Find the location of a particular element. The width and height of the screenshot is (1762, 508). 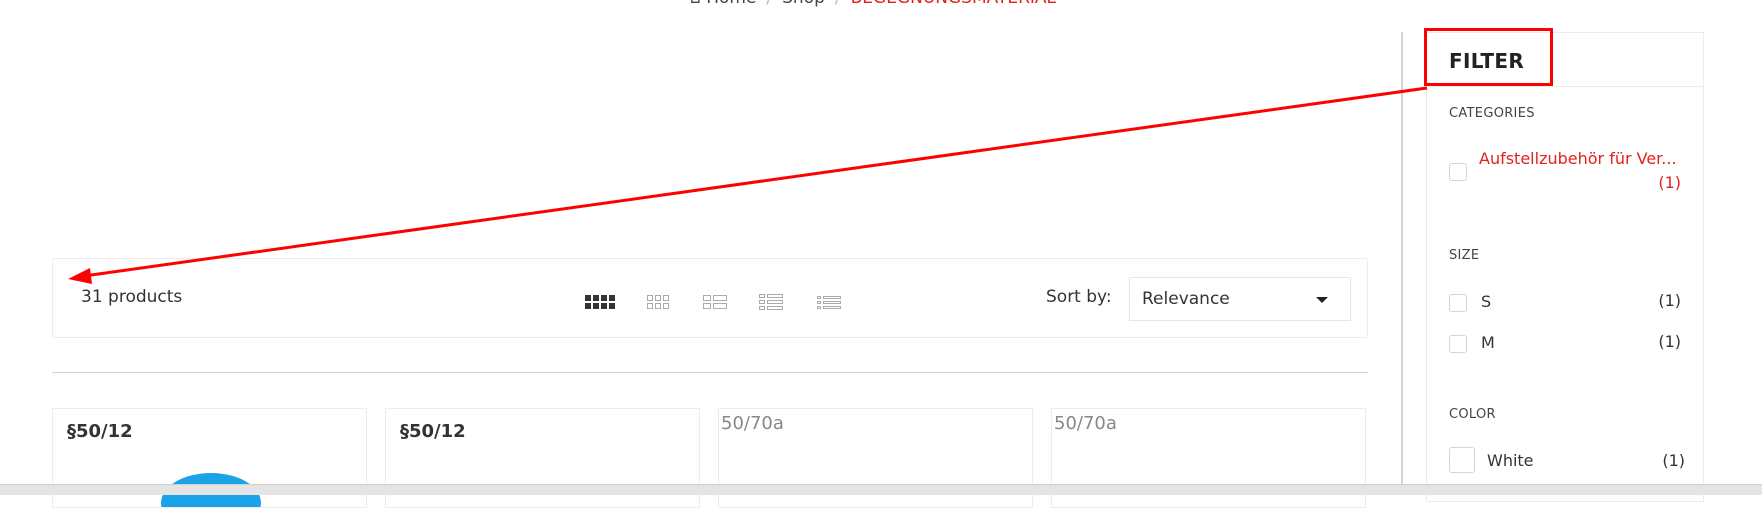

size-option-m: M is located at coordinates (1488, 342).